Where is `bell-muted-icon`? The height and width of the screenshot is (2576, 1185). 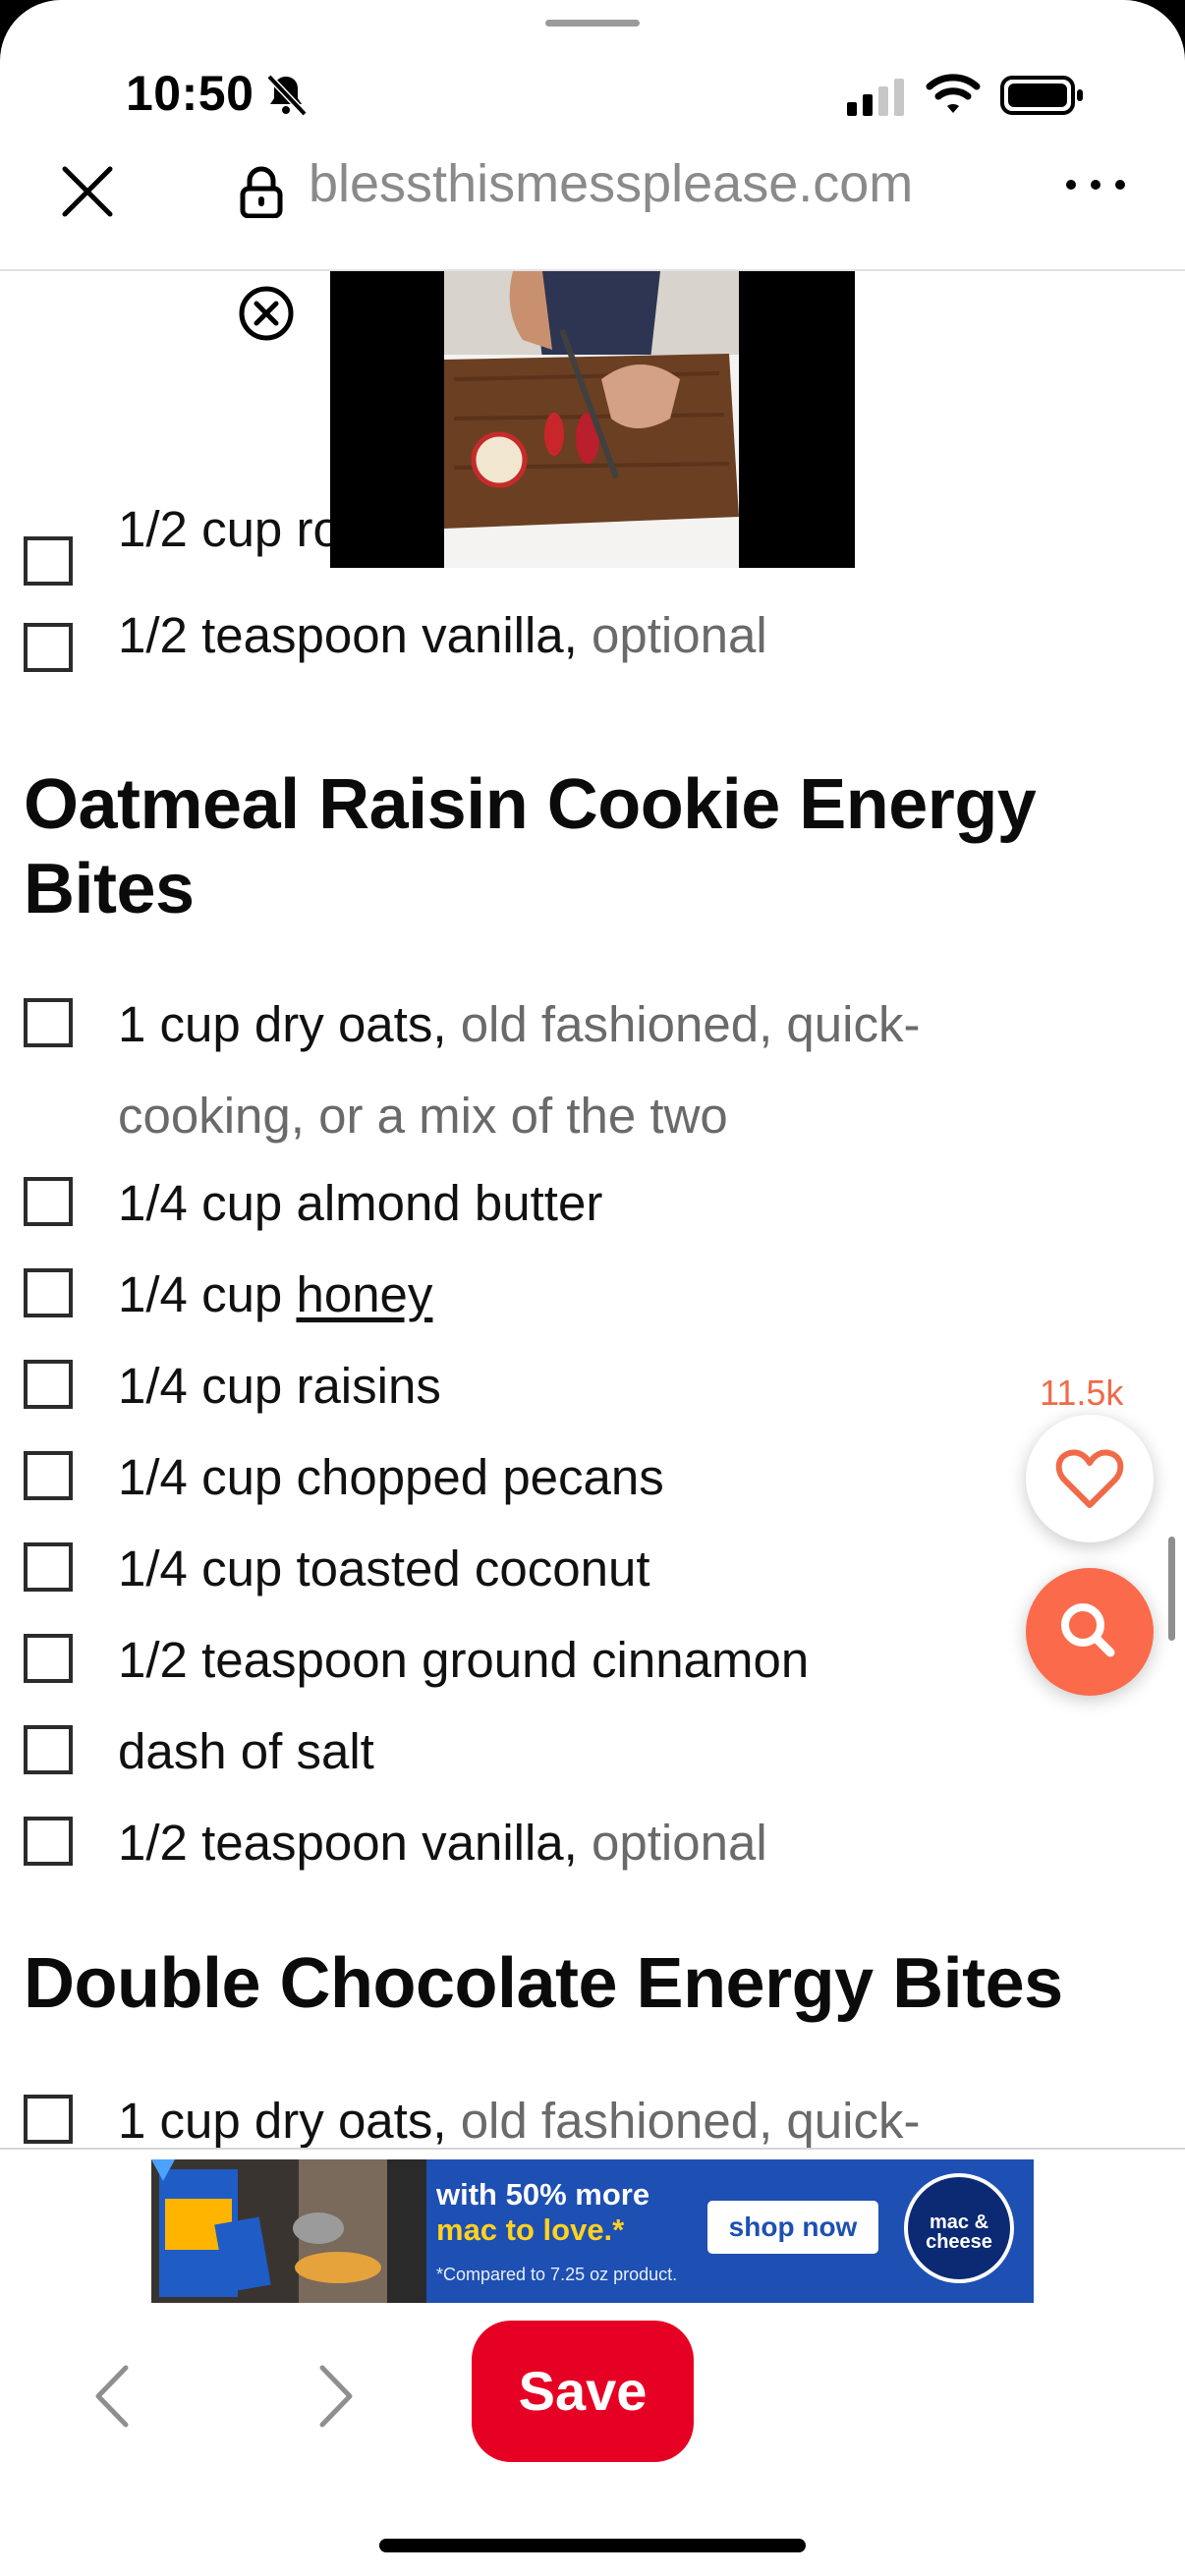 bell-muted-icon is located at coordinates (287, 95).